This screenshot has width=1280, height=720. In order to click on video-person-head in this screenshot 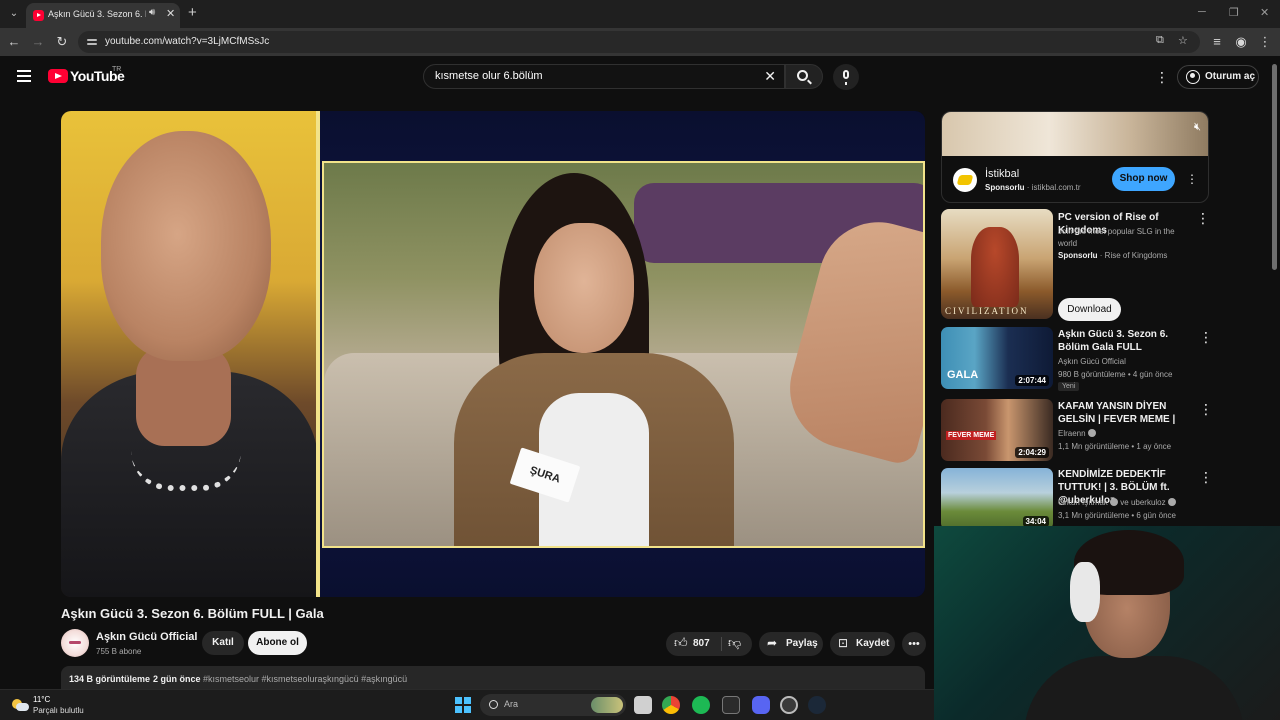, I will do `click(186, 246)`.